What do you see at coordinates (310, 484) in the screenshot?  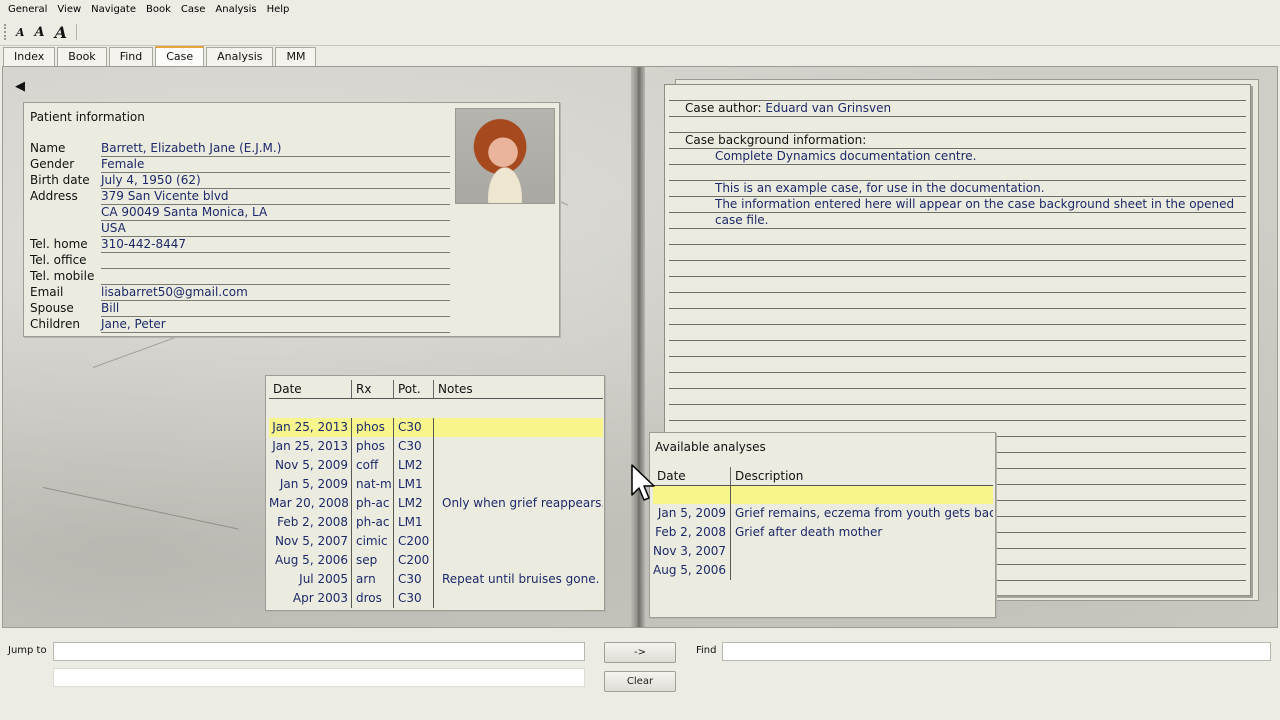 I see `cell-date: Jan 5, 2009` at bounding box center [310, 484].